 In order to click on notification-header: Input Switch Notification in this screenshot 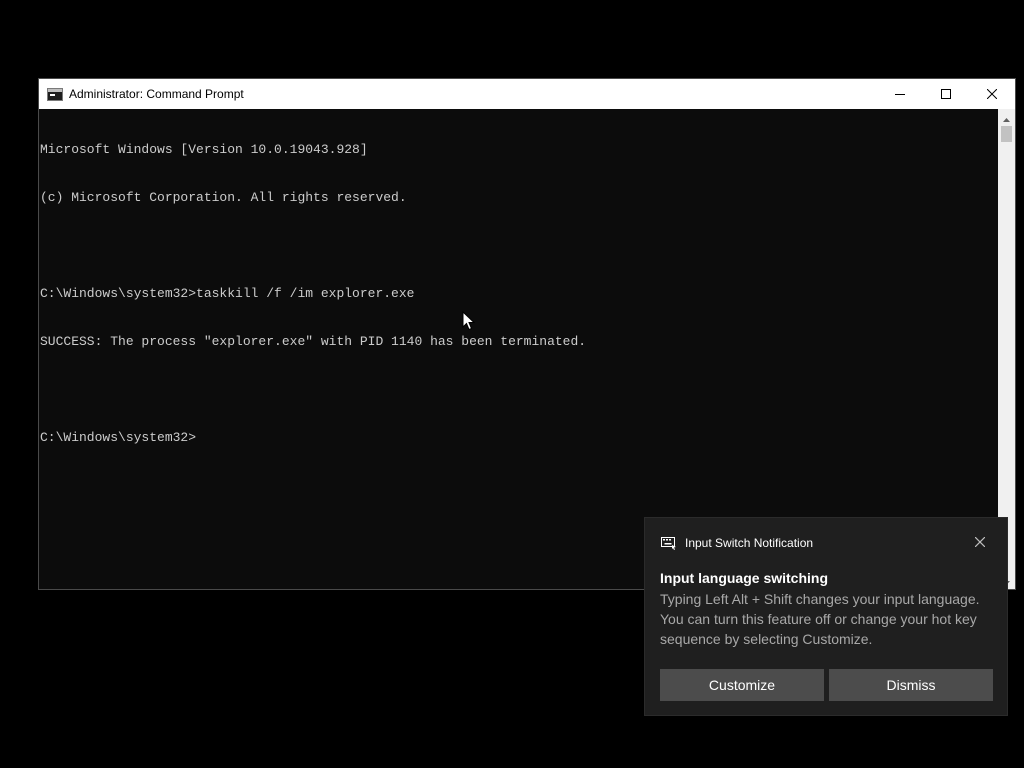, I will do `click(737, 543)`.